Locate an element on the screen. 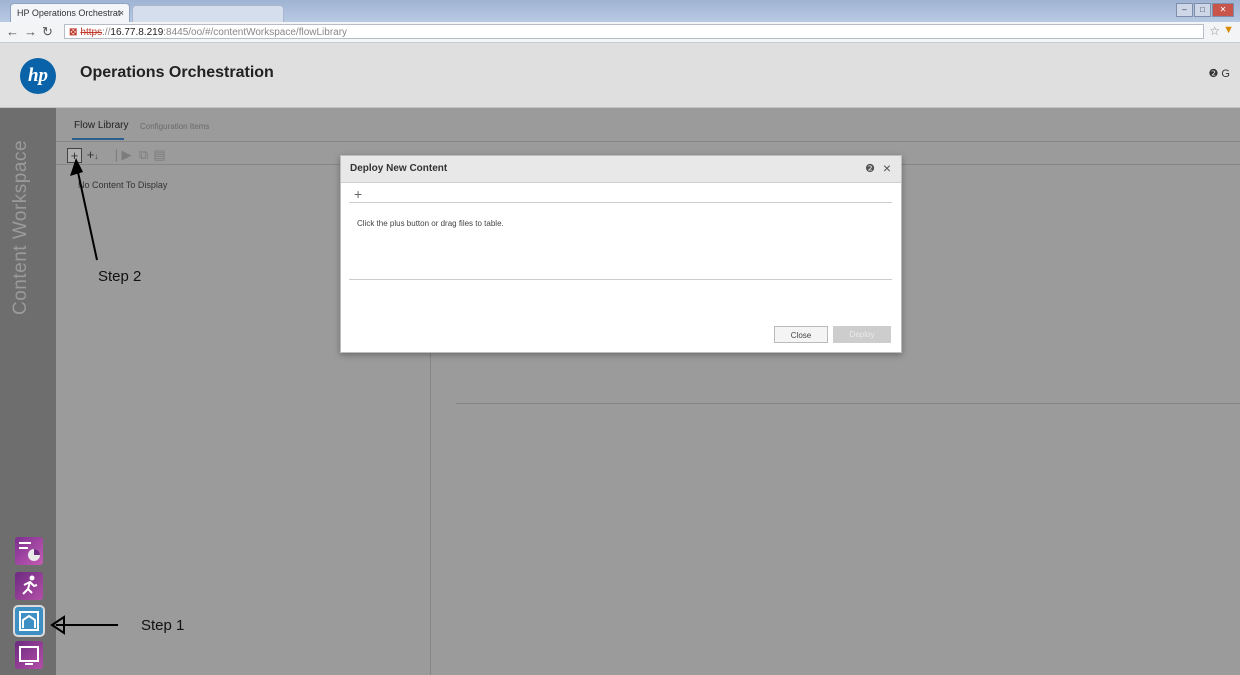  dialog-divider-top is located at coordinates (620, 202).